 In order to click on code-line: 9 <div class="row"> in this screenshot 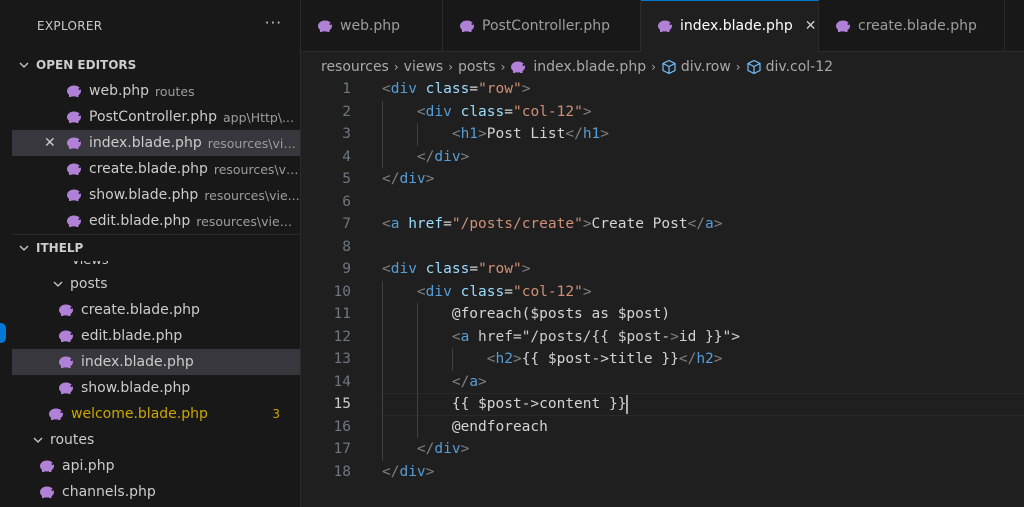, I will do `click(662, 269)`.